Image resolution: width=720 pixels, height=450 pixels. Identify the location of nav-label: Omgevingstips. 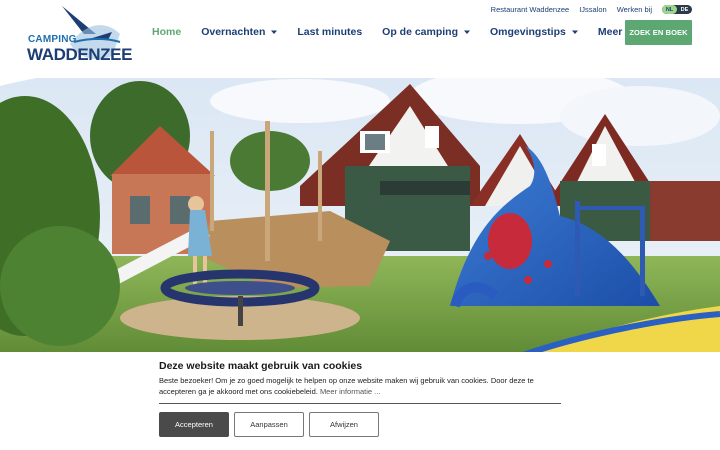
(528, 32).